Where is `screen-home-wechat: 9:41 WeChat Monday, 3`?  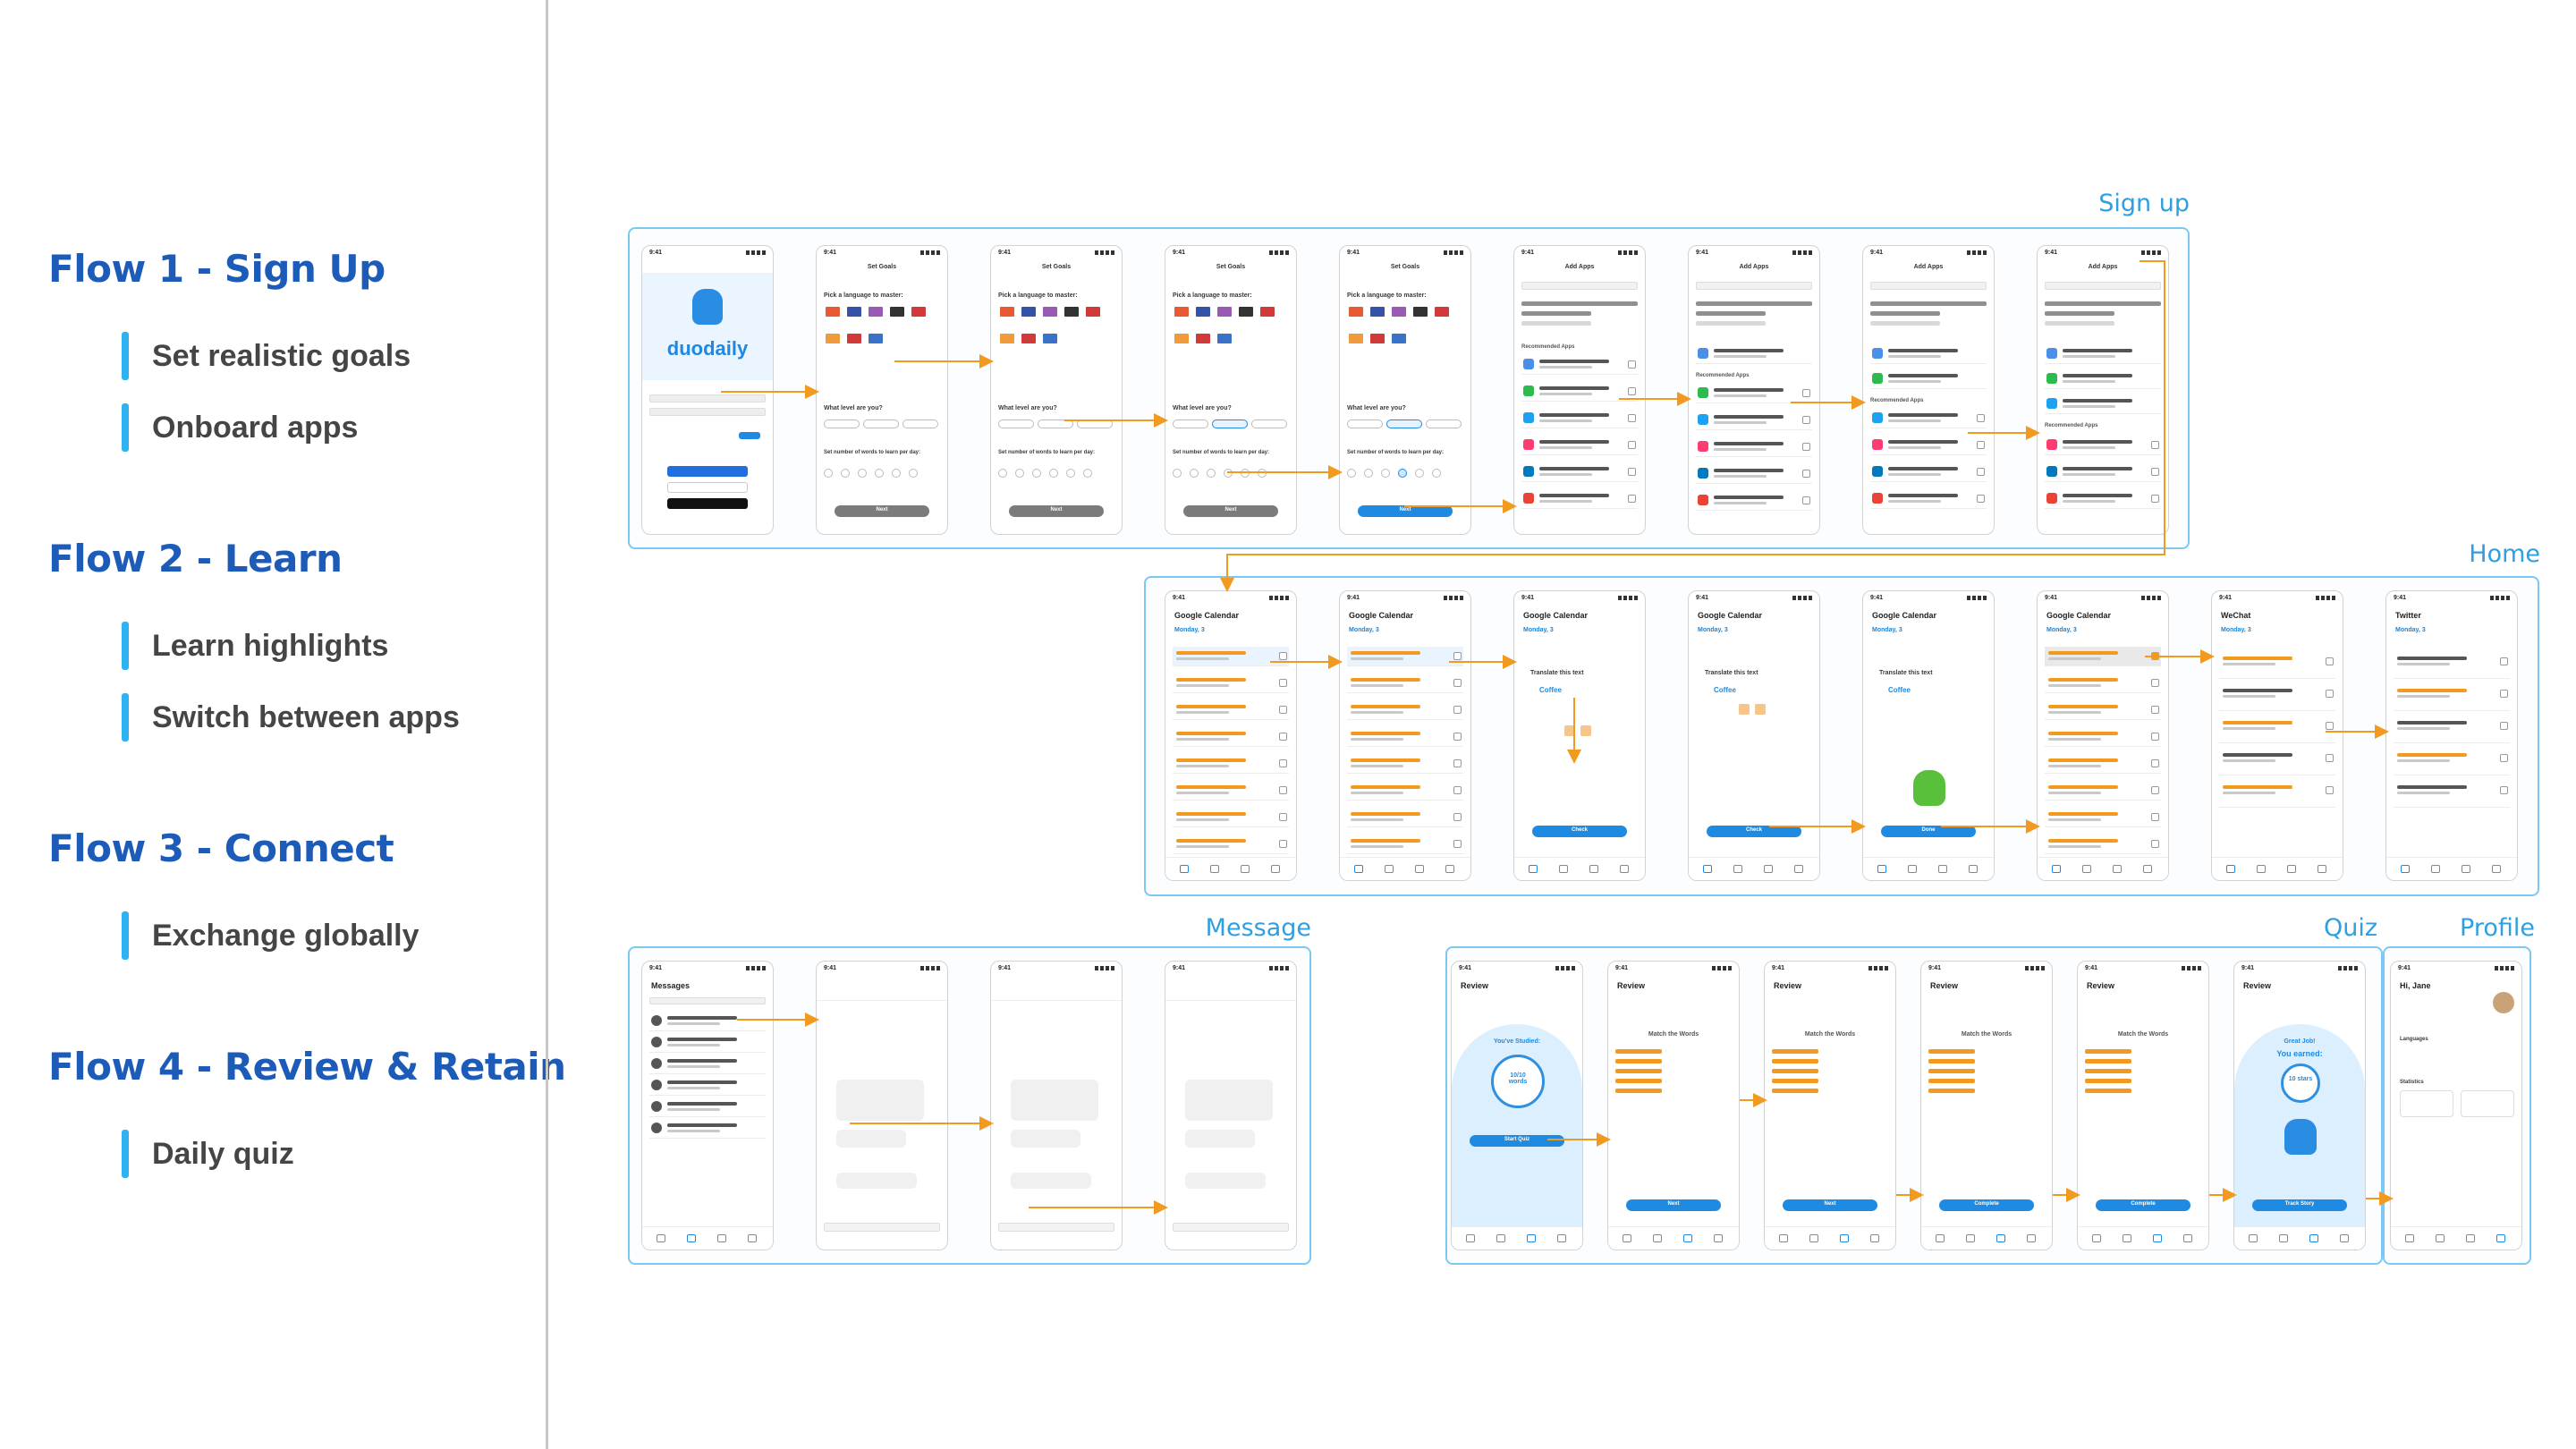
screen-home-wechat: 9:41 WeChat Monday, 3 is located at coordinates (2277, 735).